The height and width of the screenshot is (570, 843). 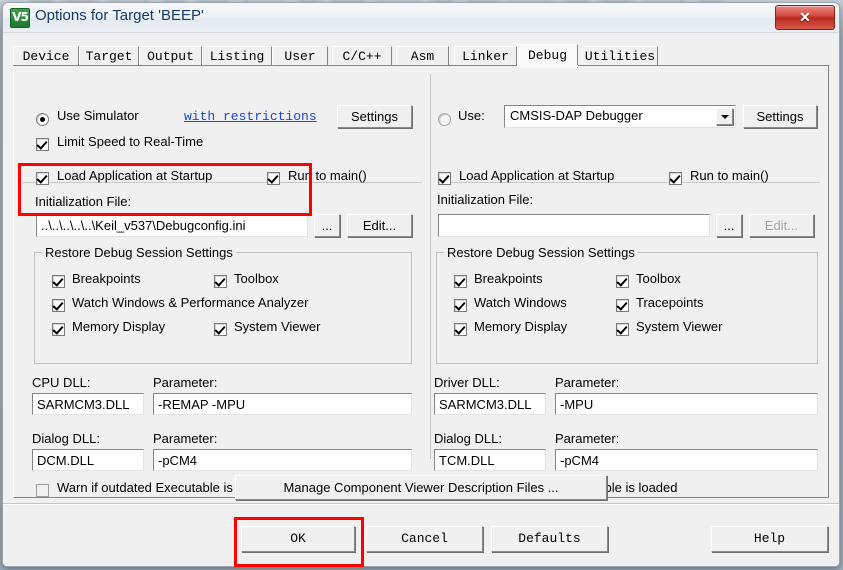 What do you see at coordinates (185, 438) in the screenshot?
I see `left-dialog-parameter-label: Parameter:` at bounding box center [185, 438].